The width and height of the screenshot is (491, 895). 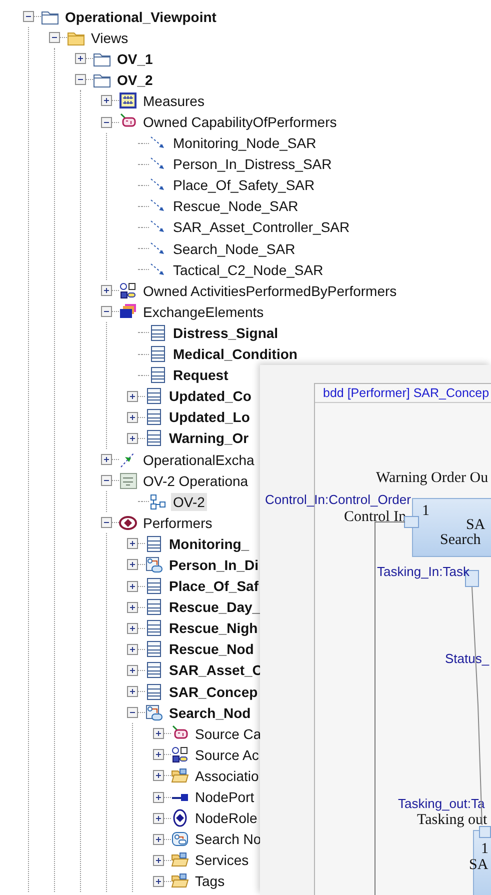 What do you see at coordinates (228, 839) in the screenshot?
I see `tree-item: Search No` at bounding box center [228, 839].